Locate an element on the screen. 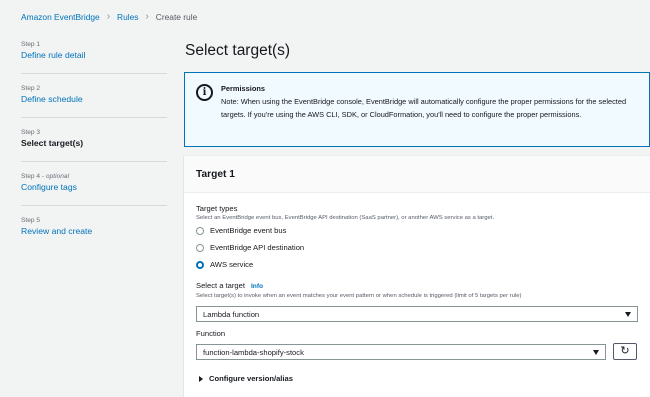 The width and height of the screenshot is (650, 397). configure-version-alias-expander: Configure version/alias is located at coordinates (246, 378).